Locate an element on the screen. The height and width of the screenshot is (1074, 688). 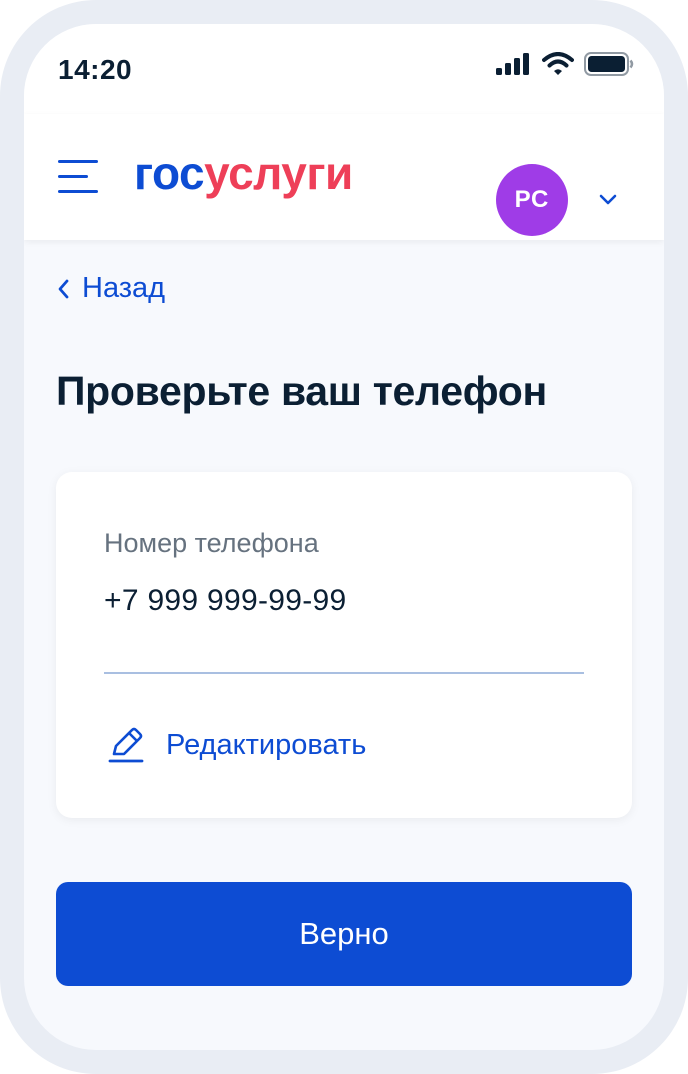
status-bar: 14:20 is located at coordinates (344, 69).